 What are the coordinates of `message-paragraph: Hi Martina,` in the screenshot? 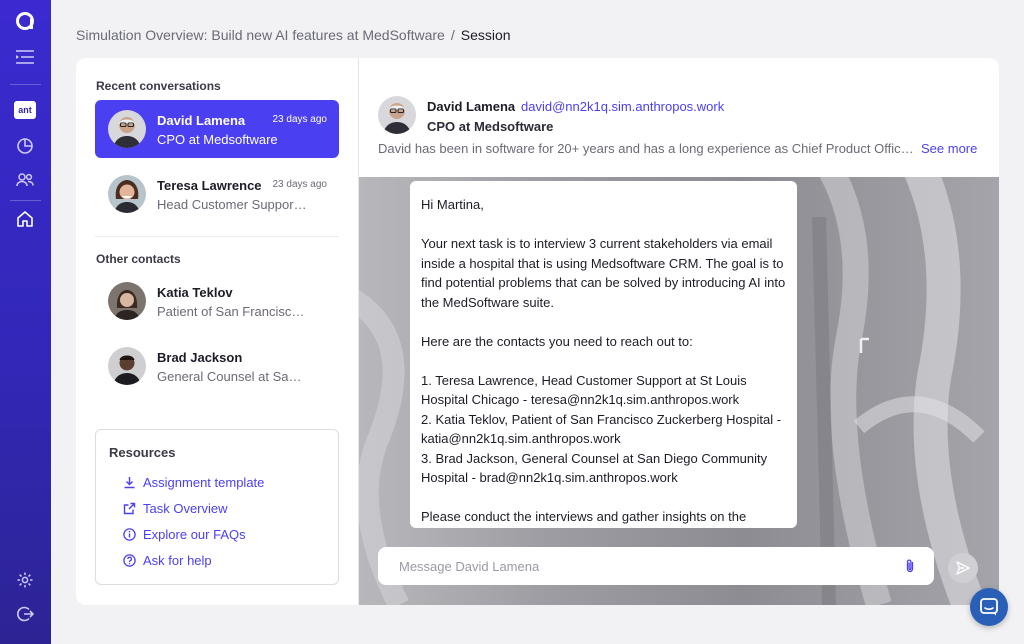 It's located at (452, 204).